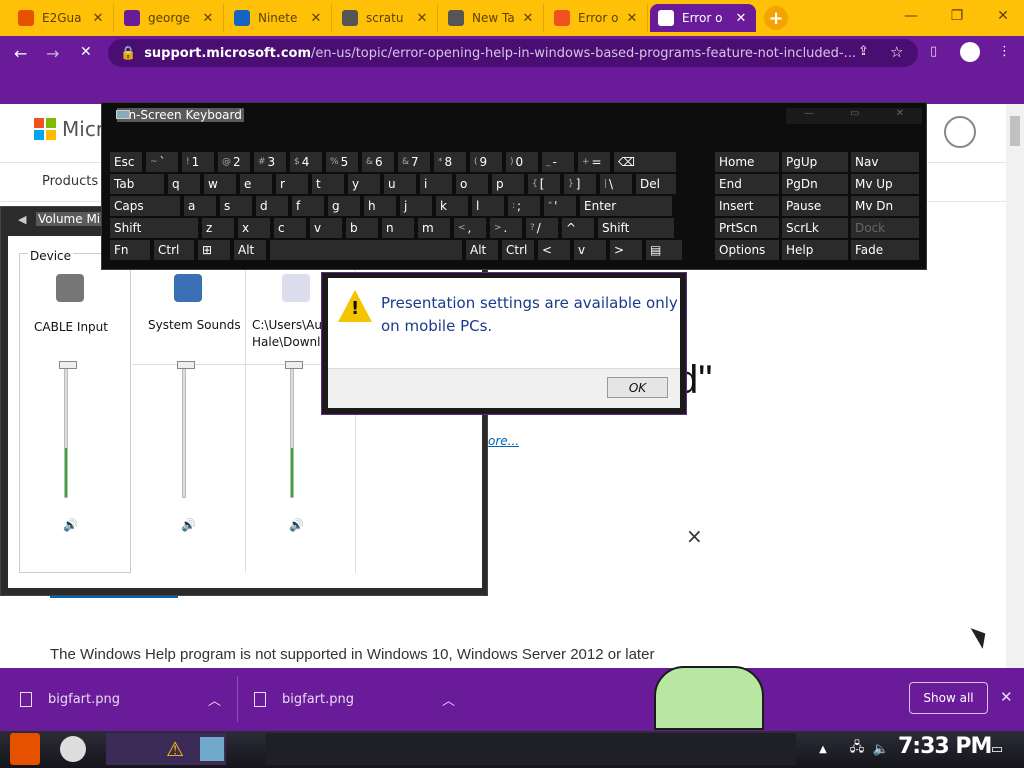 This screenshot has height=768, width=1024. Describe the element at coordinates (522, 162) in the screenshot. I see `osk-key: ) 0` at that location.